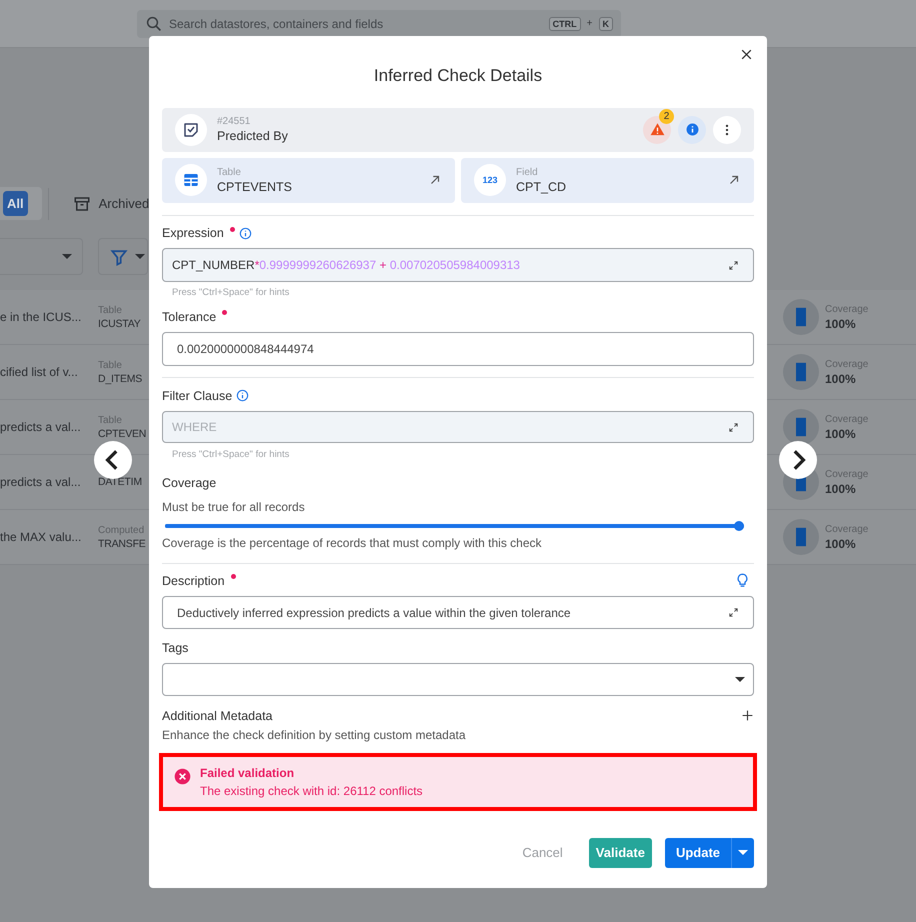 The height and width of the screenshot is (922, 916). I want to click on container-name: DATETIM, so click(120, 482).